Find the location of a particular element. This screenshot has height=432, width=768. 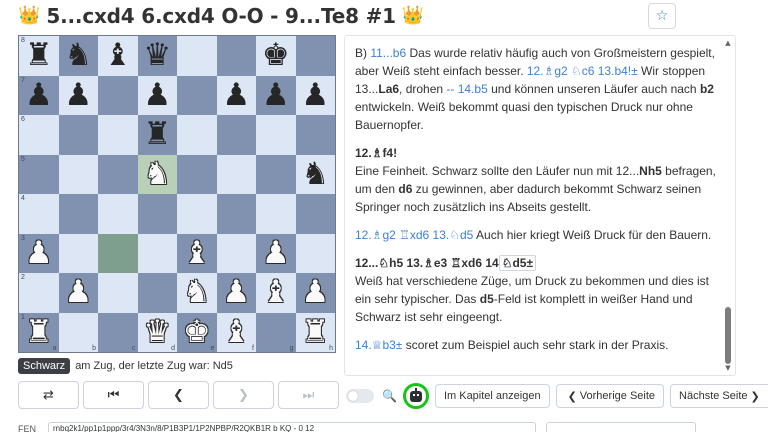

square-f3 is located at coordinates (236, 253).